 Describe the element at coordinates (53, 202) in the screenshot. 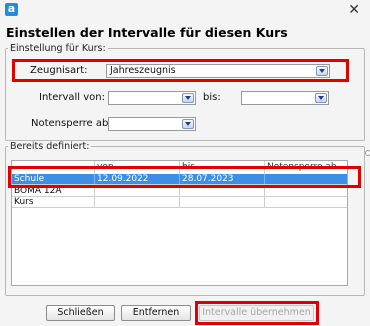

I see `cell-name: Kurs` at that location.